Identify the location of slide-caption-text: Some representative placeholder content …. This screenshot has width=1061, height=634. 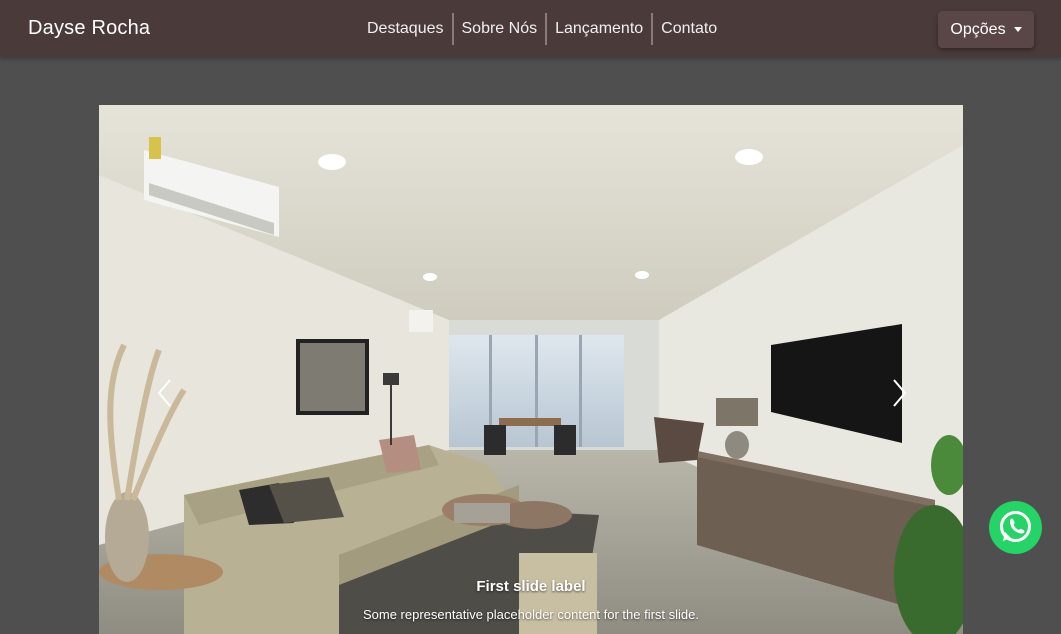
(530, 614).